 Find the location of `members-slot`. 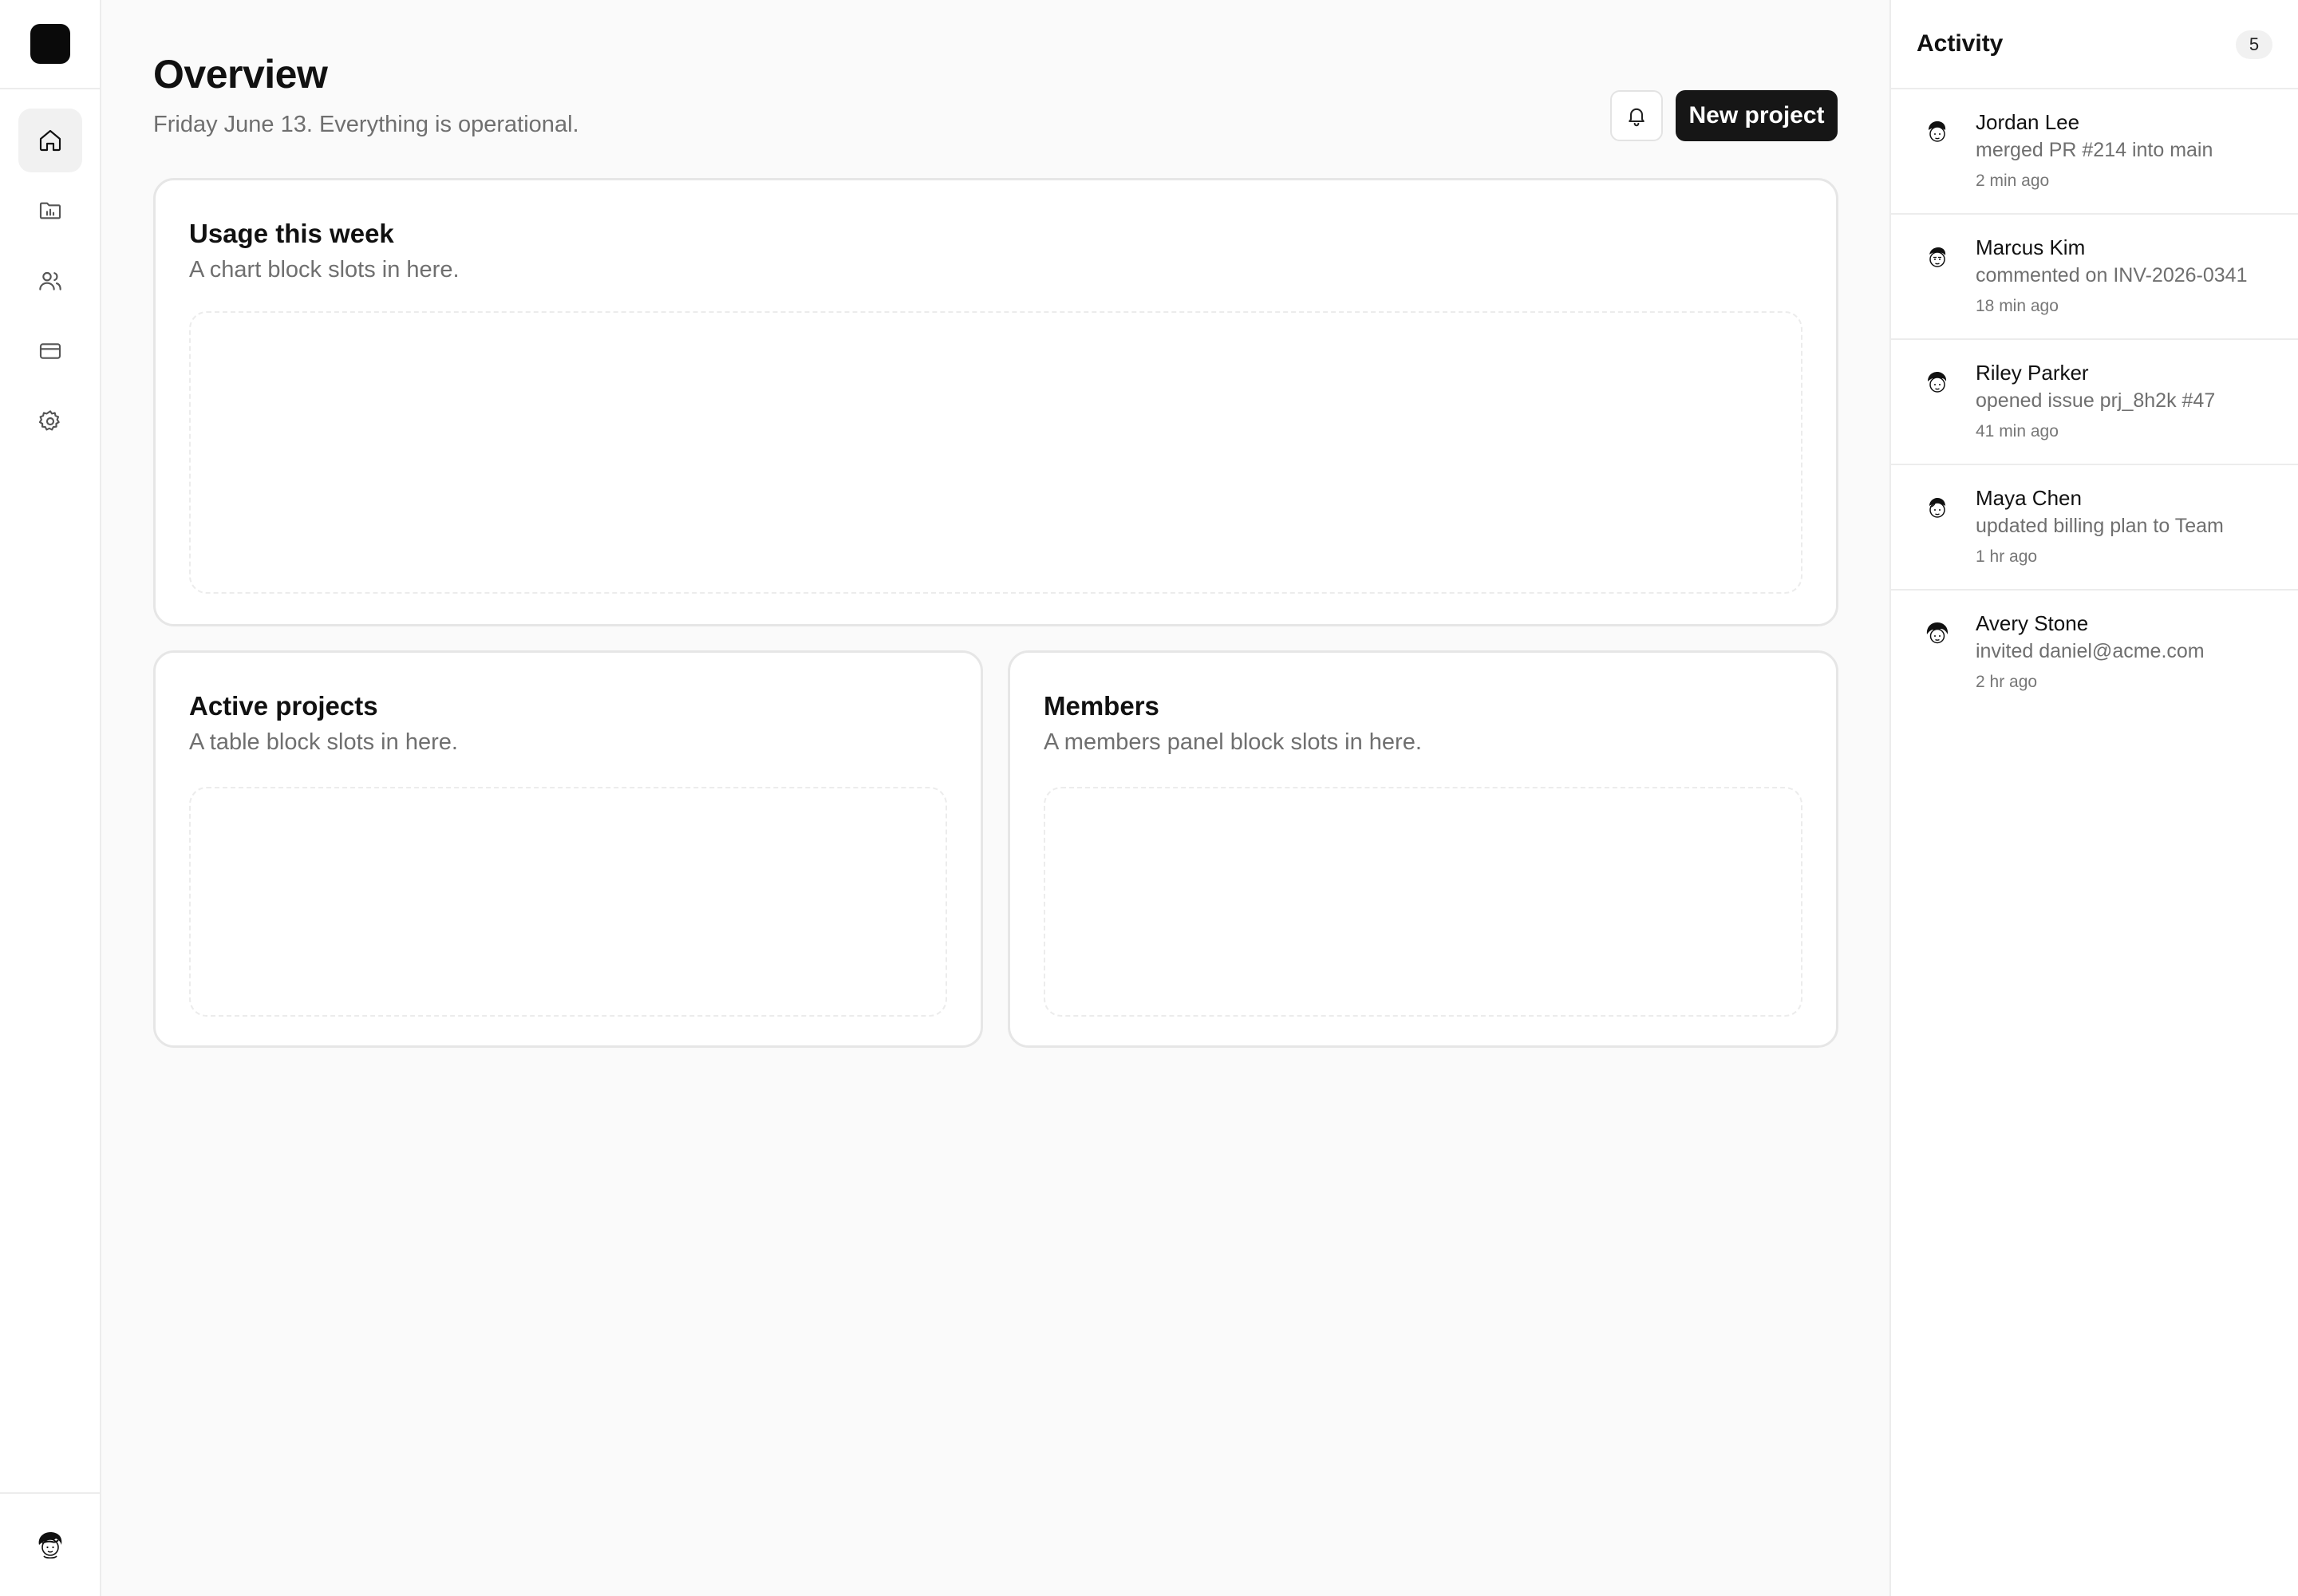

members-slot is located at coordinates (1423, 902).